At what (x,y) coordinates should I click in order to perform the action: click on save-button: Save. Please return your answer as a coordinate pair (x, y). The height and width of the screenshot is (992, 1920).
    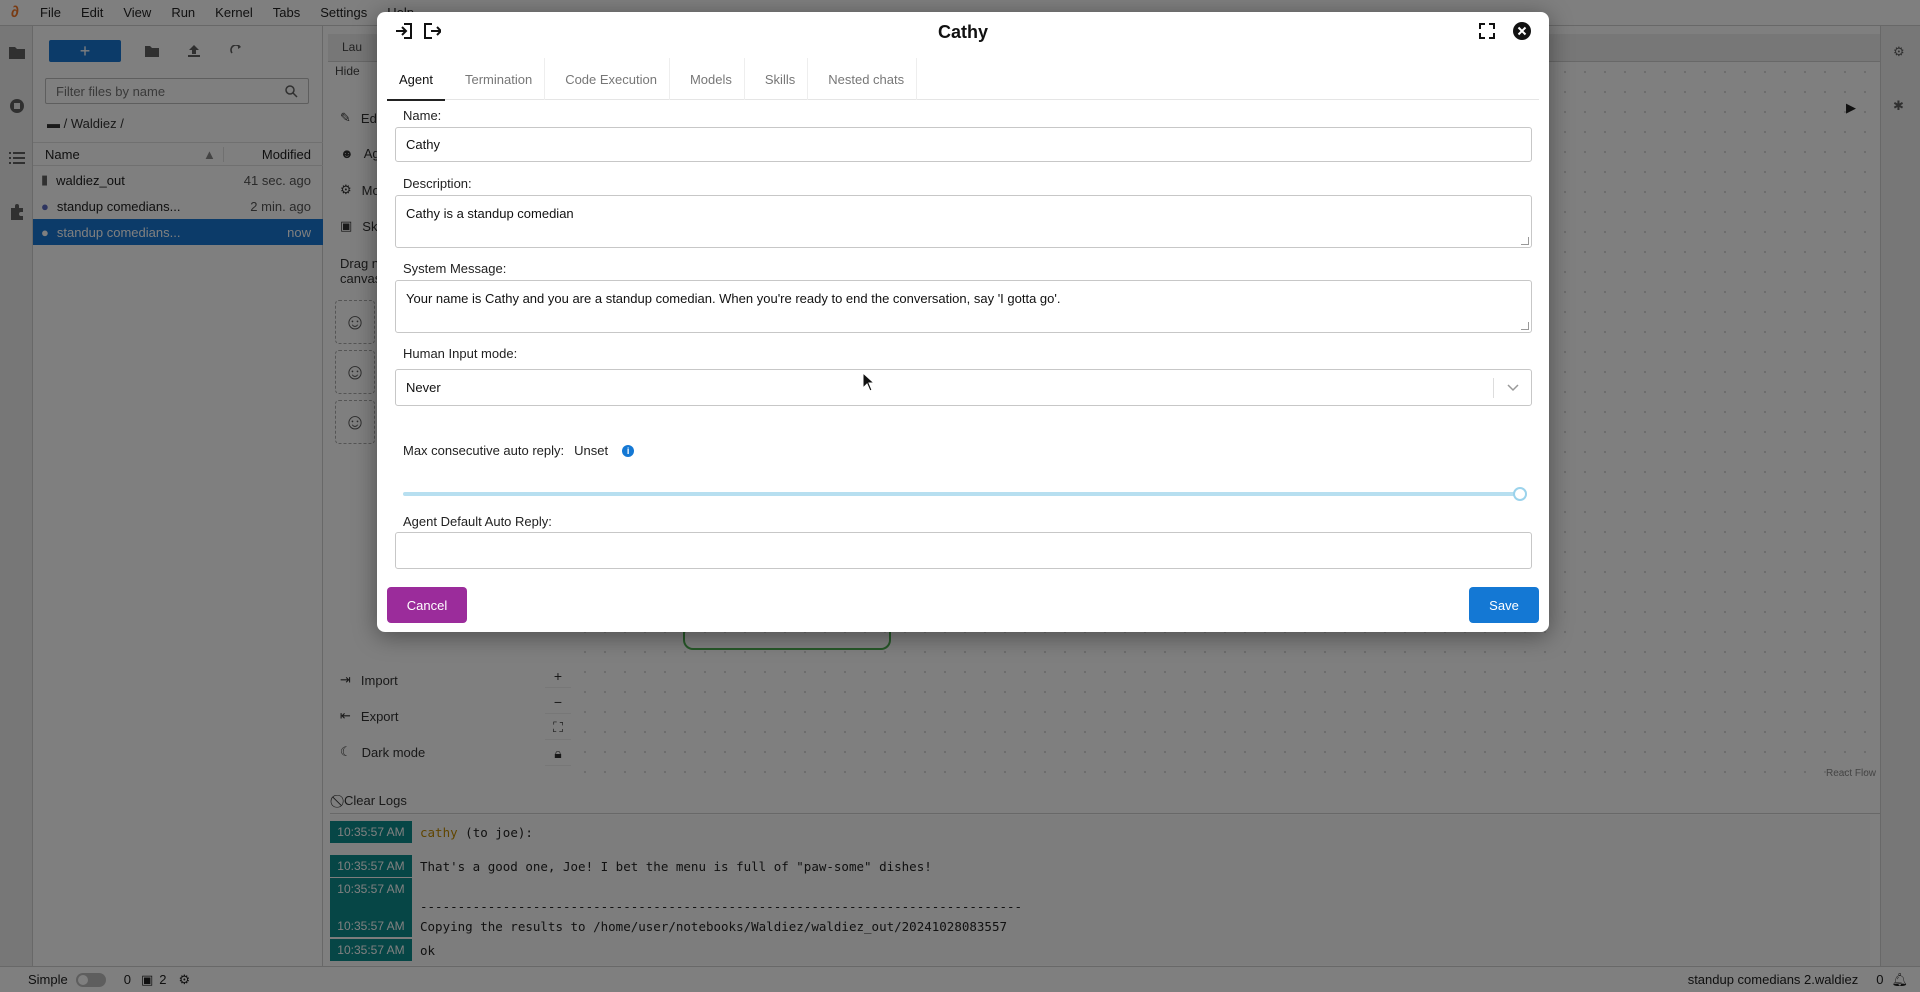
    Looking at the image, I should click on (1504, 605).